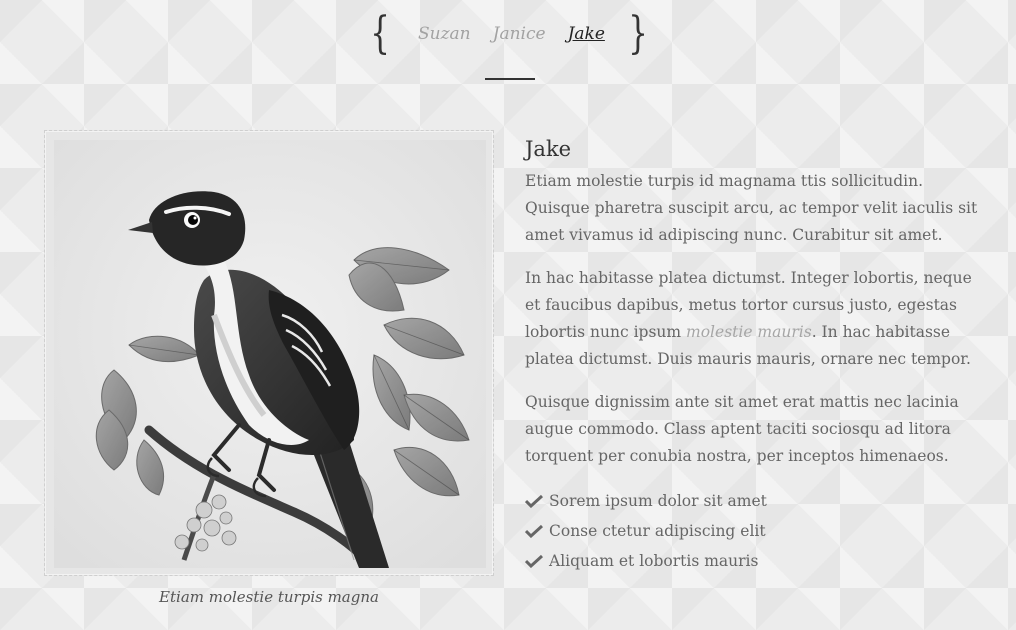 This screenshot has width=1016, height=630. What do you see at coordinates (638, 33) in the screenshot?
I see `right-brace: }` at bounding box center [638, 33].